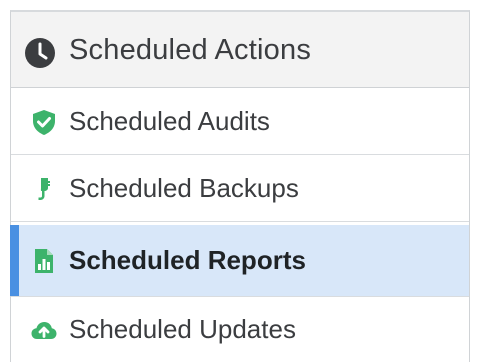 Image resolution: width=488 pixels, height=363 pixels. I want to click on report-chart-icon, so click(44, 261).